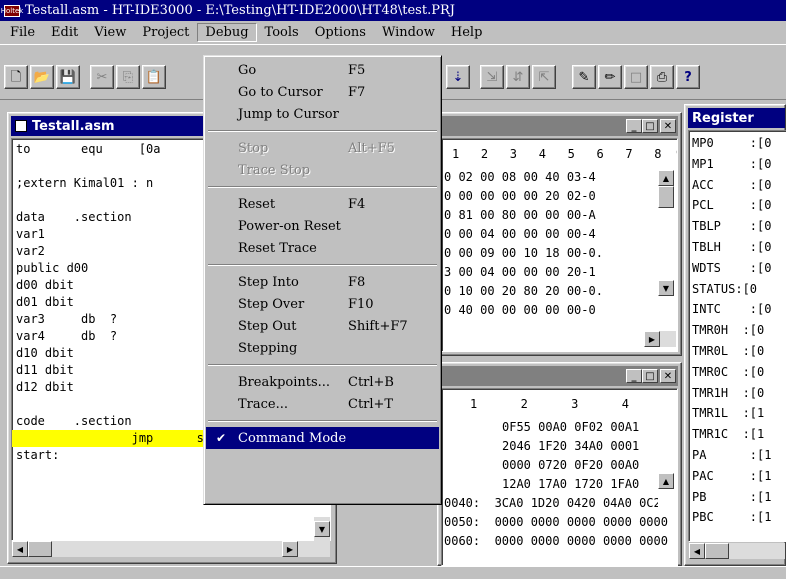  What do you see at coordinates (559, 503) in the screenshot?
I see `rom-row: 0040: 3CA0 1D20 0420 04A0 0C20` at bounding box center [559, 503].